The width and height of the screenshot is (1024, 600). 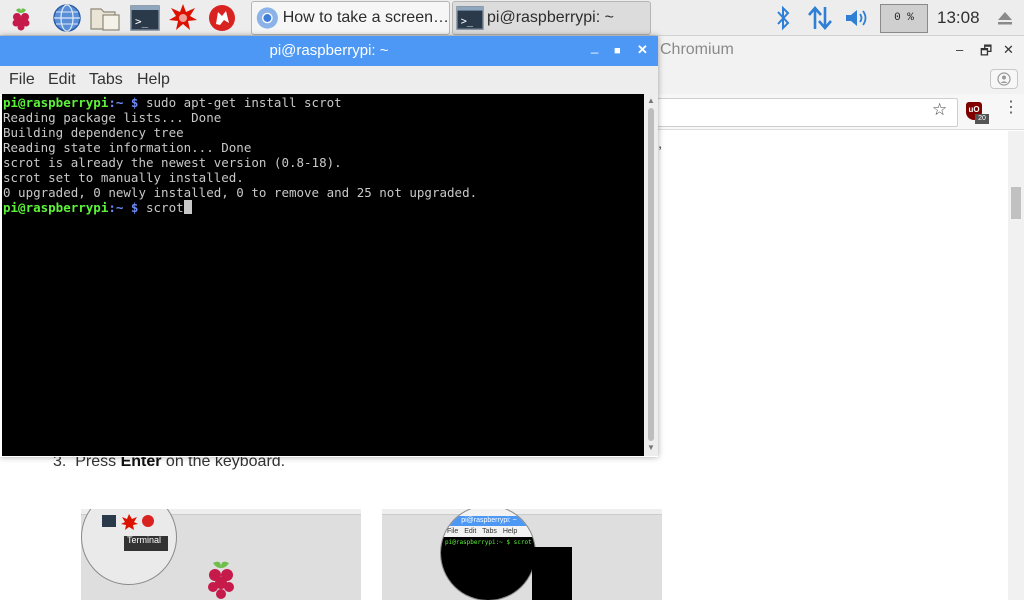 What do you see at coordinates (161, 207) in the screenshot?
I see `command-text: scrot` at bounding box center [161, 207].